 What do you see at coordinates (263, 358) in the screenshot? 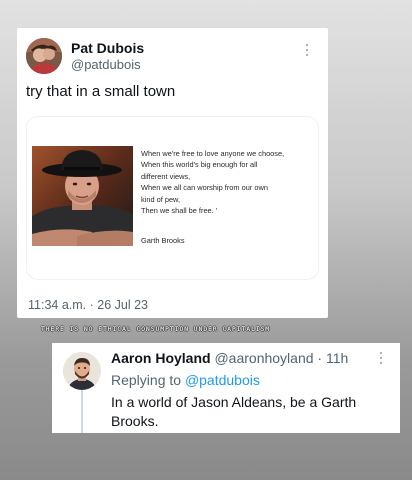
I see `author-handle: @aaronhoyland` at bounding box center [263, 358].